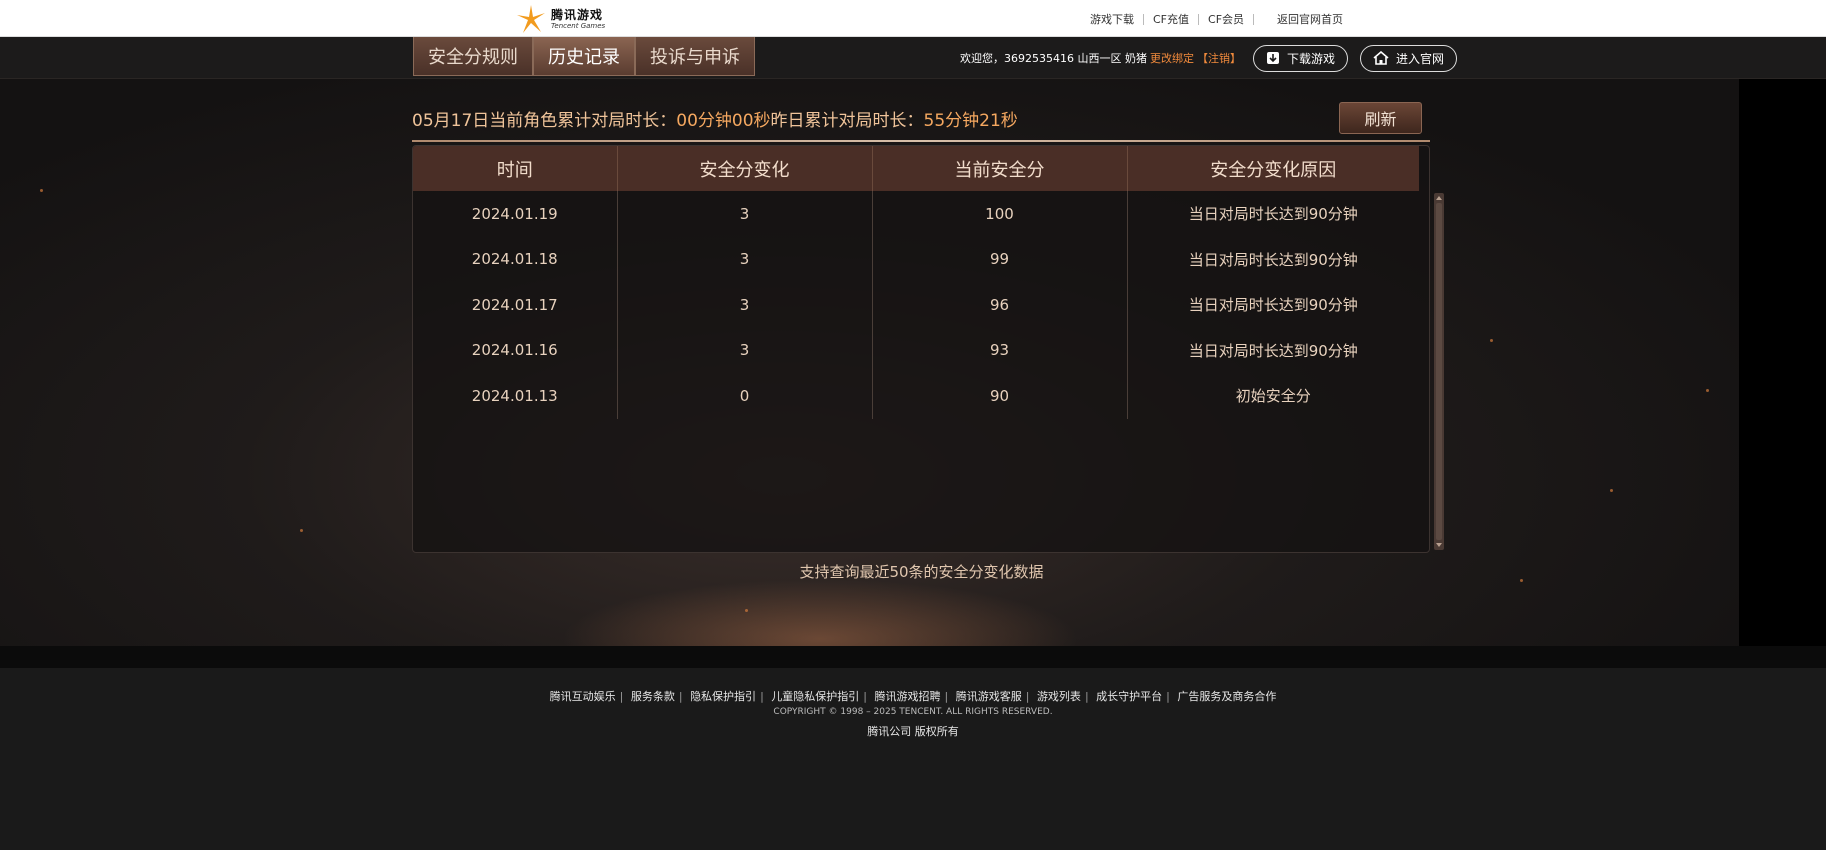 The height and width of the screenshot is (850, 1826). Describe the element at coordinates (515, 305) in the screenshot. I see `cell-time: 2024.01.17` at that location.